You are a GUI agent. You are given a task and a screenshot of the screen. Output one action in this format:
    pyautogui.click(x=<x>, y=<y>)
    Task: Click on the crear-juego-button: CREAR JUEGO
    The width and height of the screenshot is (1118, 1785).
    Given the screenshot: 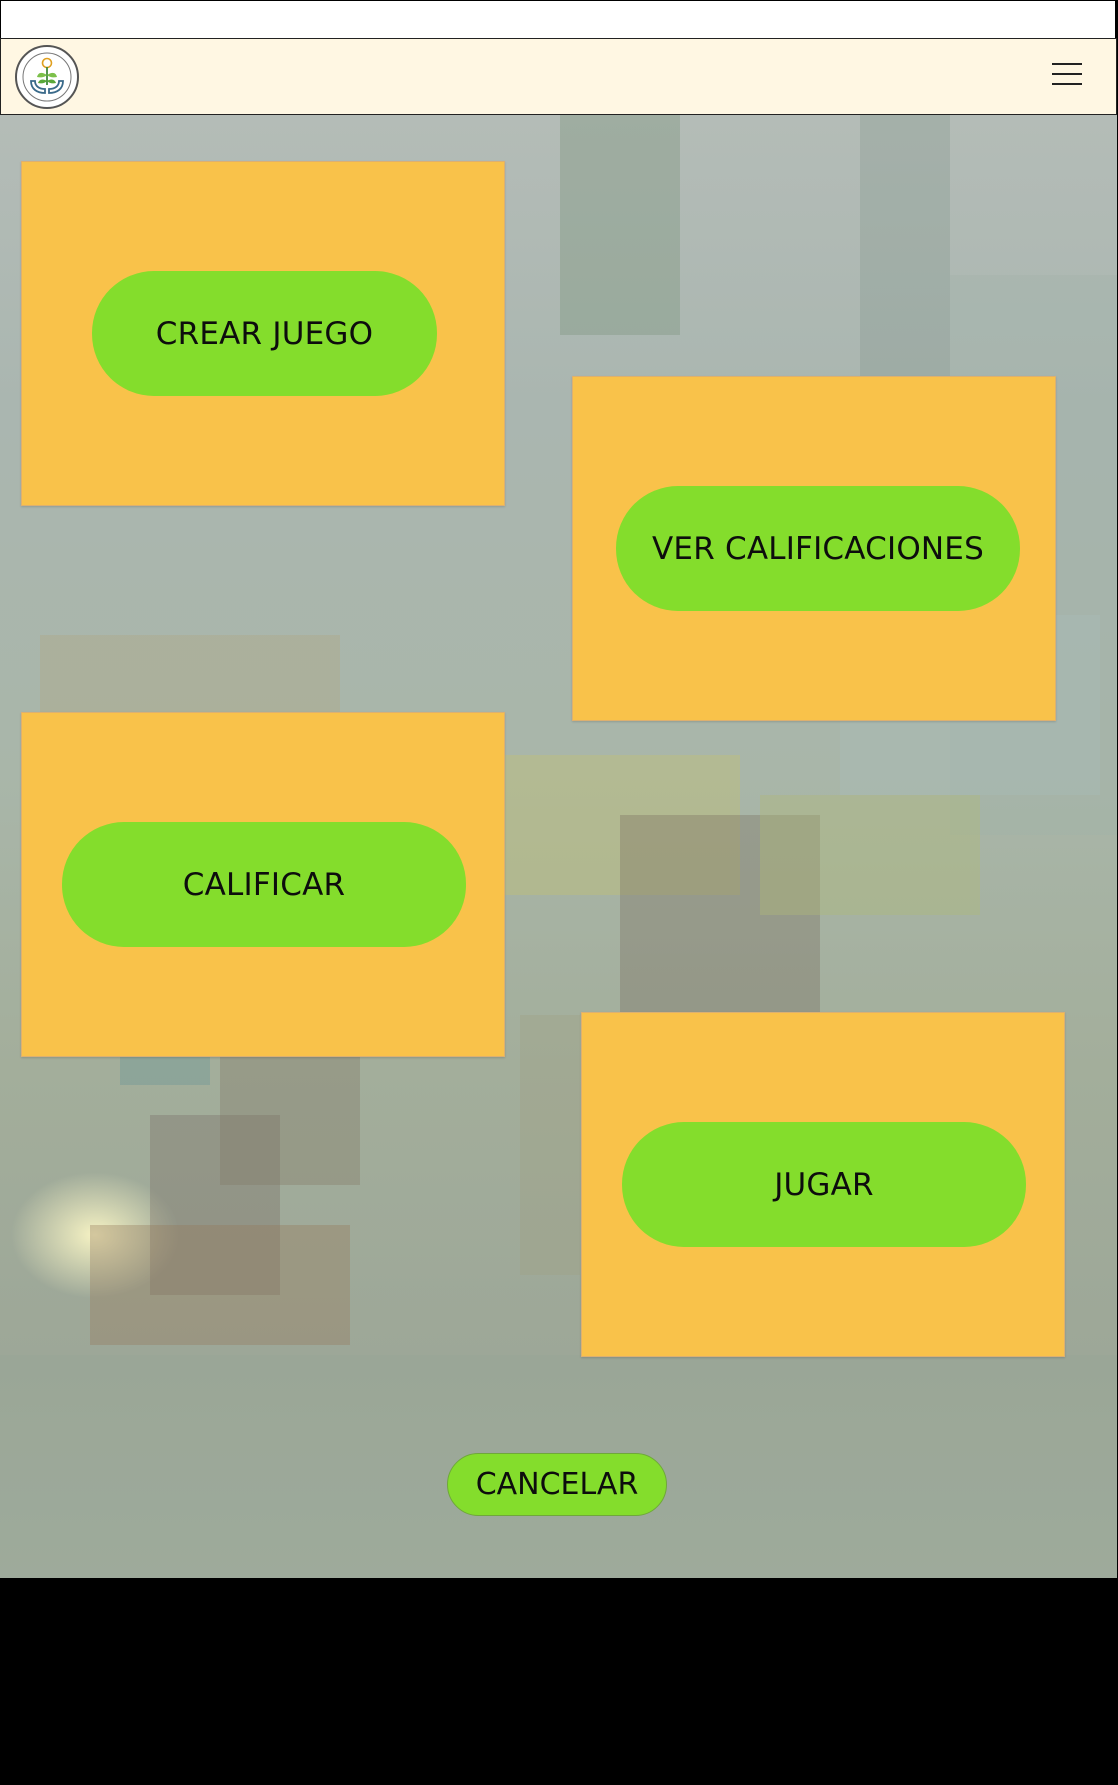 What is the action you would take?
    pyautogui.click(x=264, y=333)
    